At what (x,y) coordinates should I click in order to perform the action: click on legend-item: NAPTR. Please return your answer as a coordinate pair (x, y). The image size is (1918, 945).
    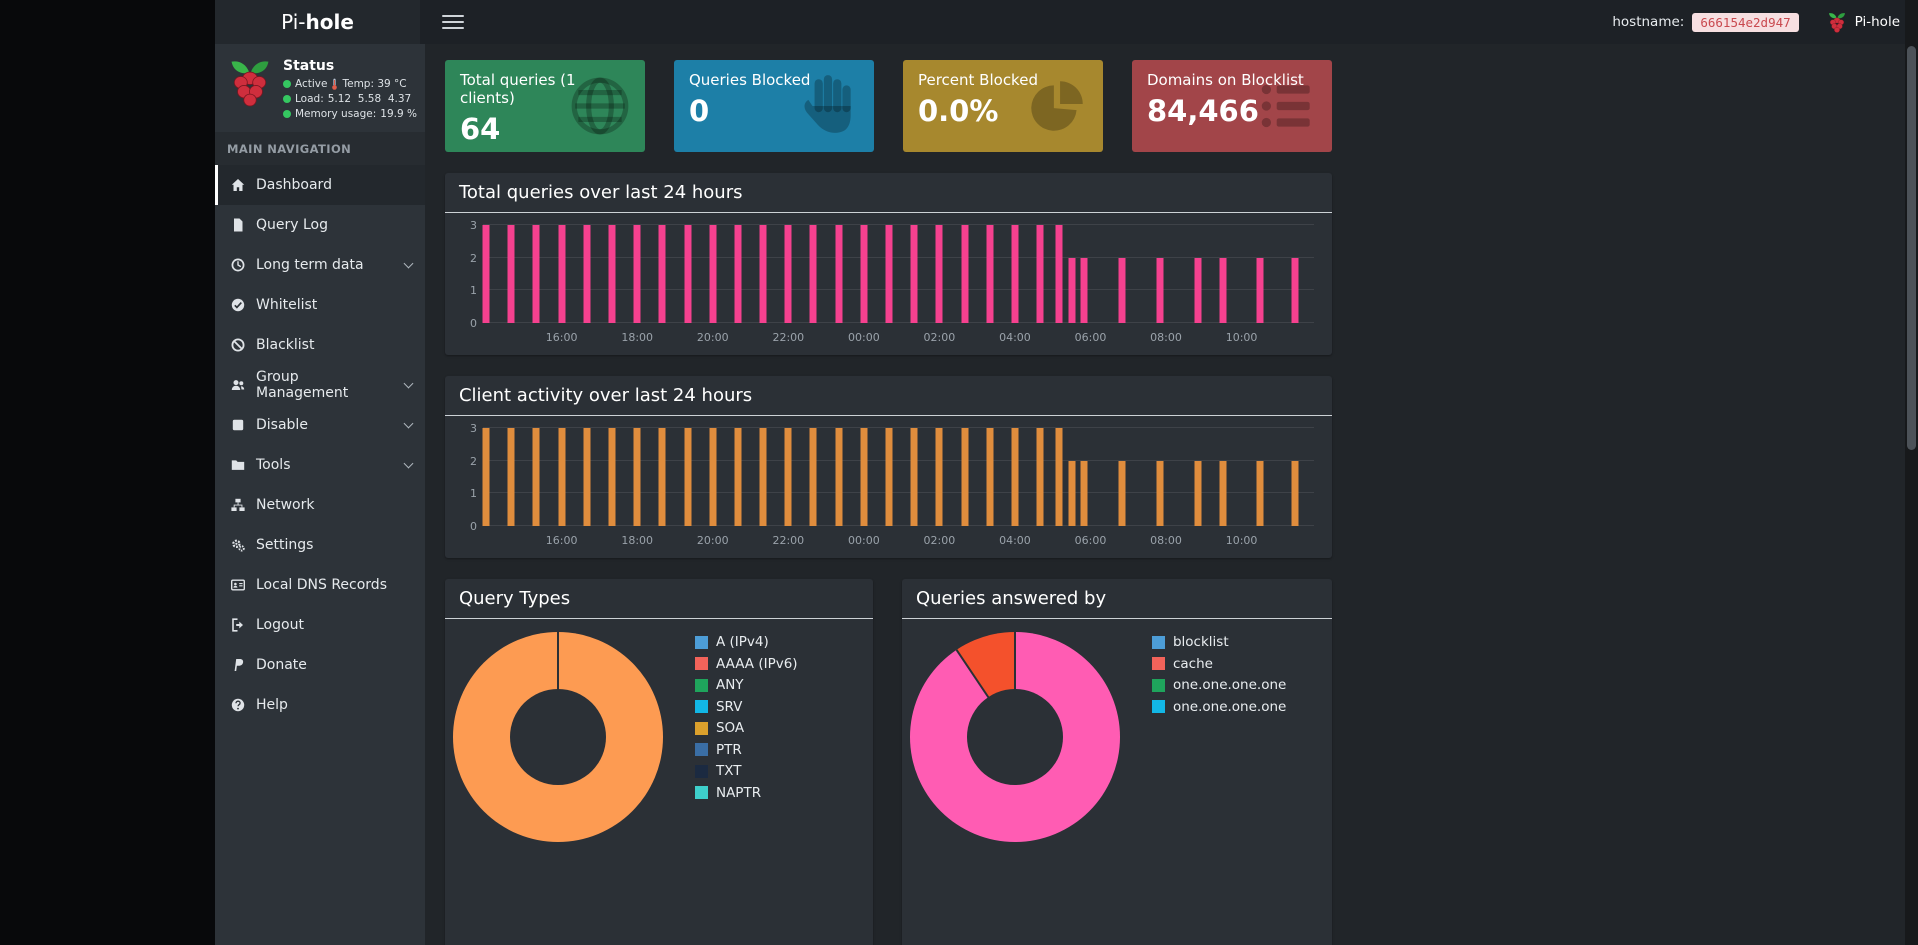
    Looking at the image, I should click on (746, 793).